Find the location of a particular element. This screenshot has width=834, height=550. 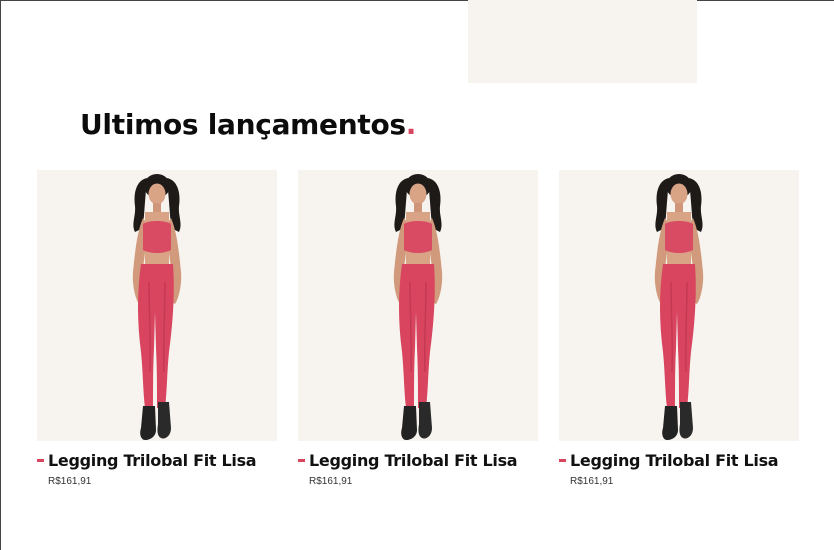

section-title: Ultimos lançamentos. is located at coordinates (248, 124).